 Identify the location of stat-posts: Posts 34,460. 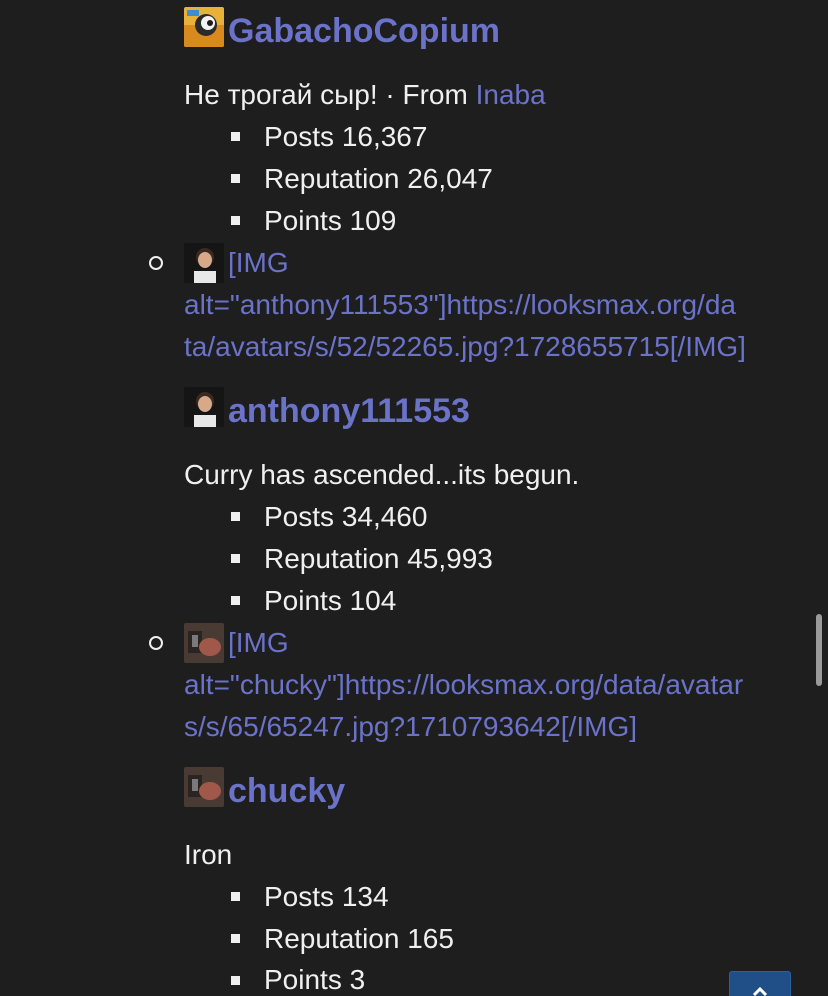
(345, 517).